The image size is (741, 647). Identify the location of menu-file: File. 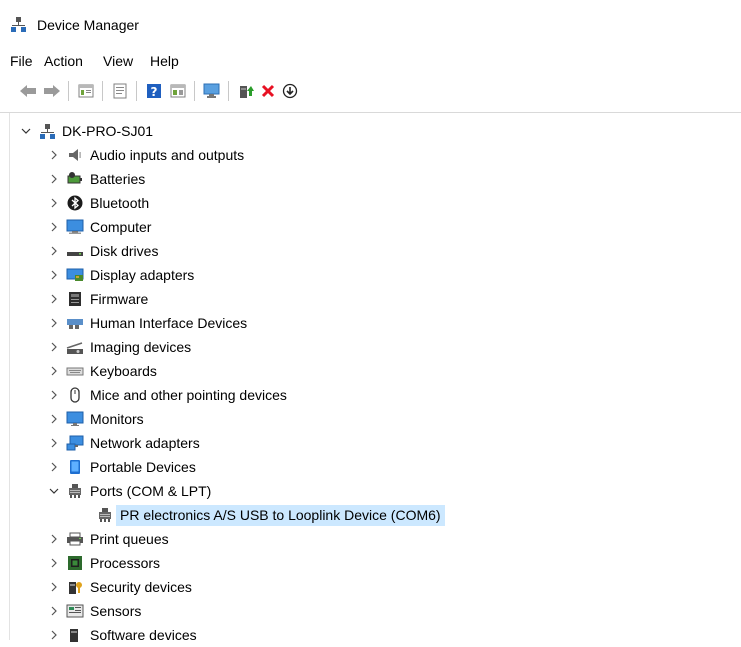
(21, 61).